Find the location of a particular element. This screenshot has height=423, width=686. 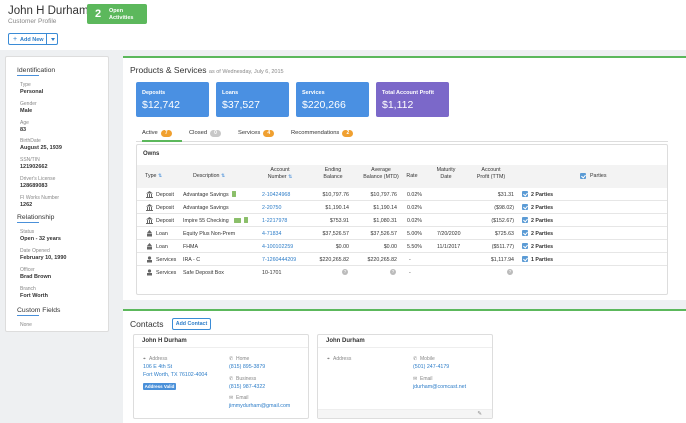

chevron-down-icon is located at coordinates (52, 39).